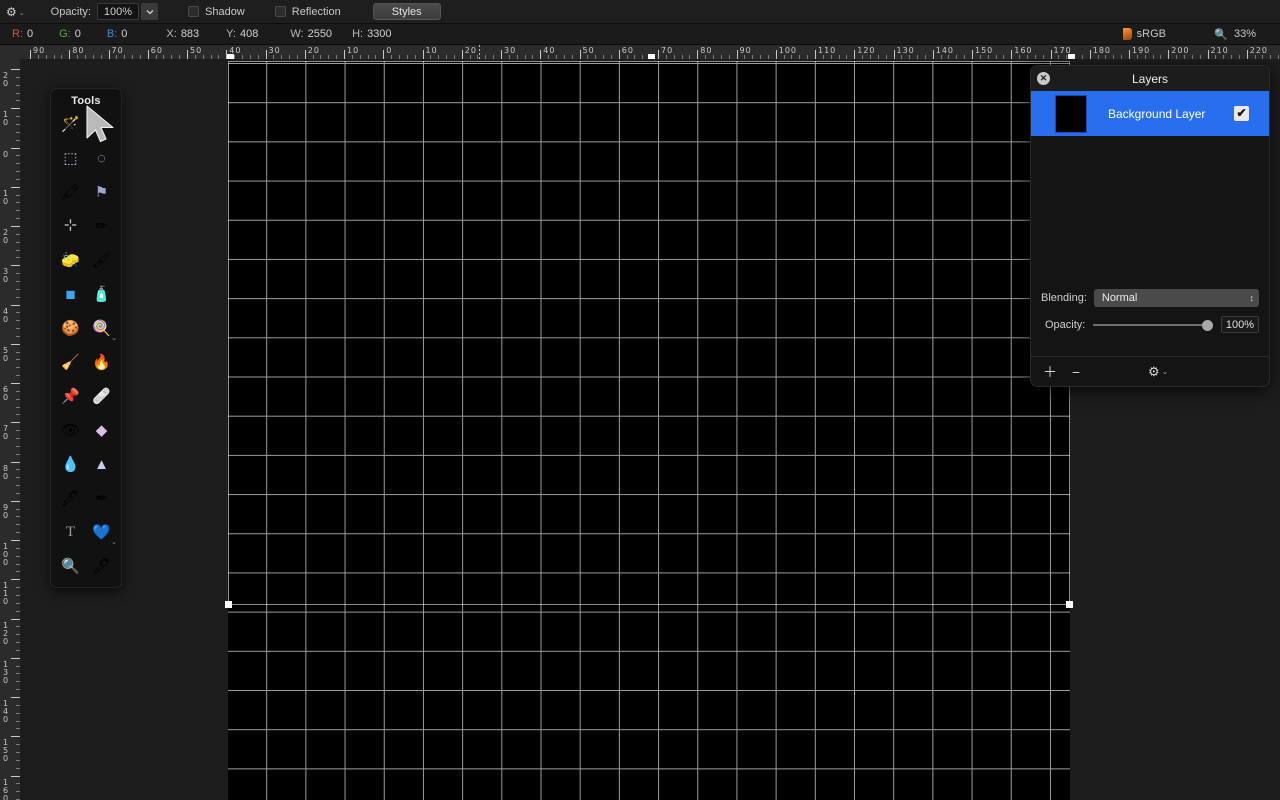 The width and height of the screenshot is (1280, 800). What do you see at coordinates (101, 294) in the screenshot?
I see `spray-can-tool: 🧴` at bounding box center [101, 294].